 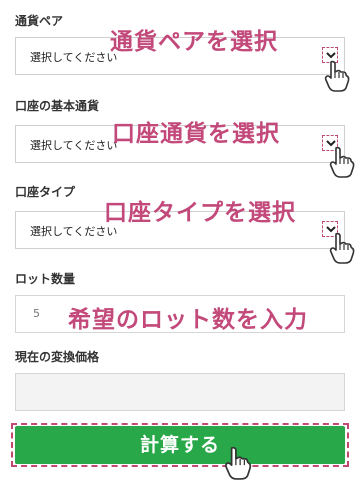 I want to click on base-currency-value: 選択してください, so click(x=74, y=145).